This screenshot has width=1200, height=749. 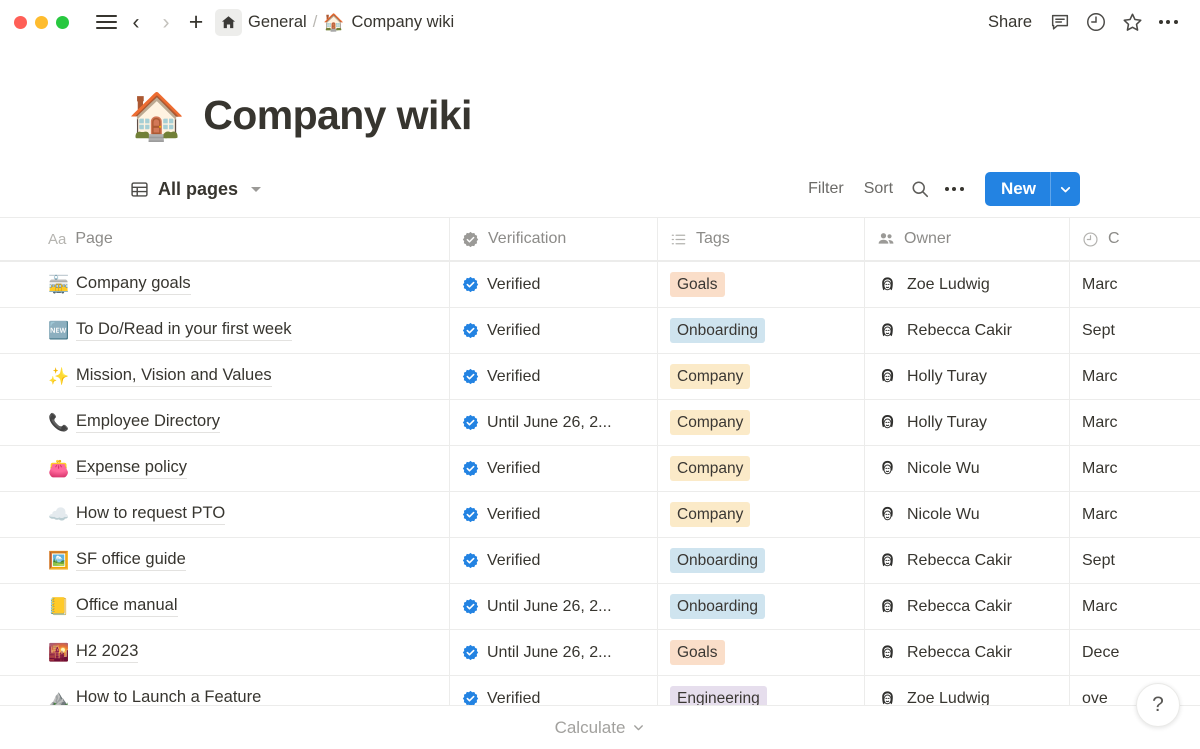 What do you see at coordinates (133, 284) in the screenshot?
I see `page-link: Company goals` at bounding box center [133, 284].